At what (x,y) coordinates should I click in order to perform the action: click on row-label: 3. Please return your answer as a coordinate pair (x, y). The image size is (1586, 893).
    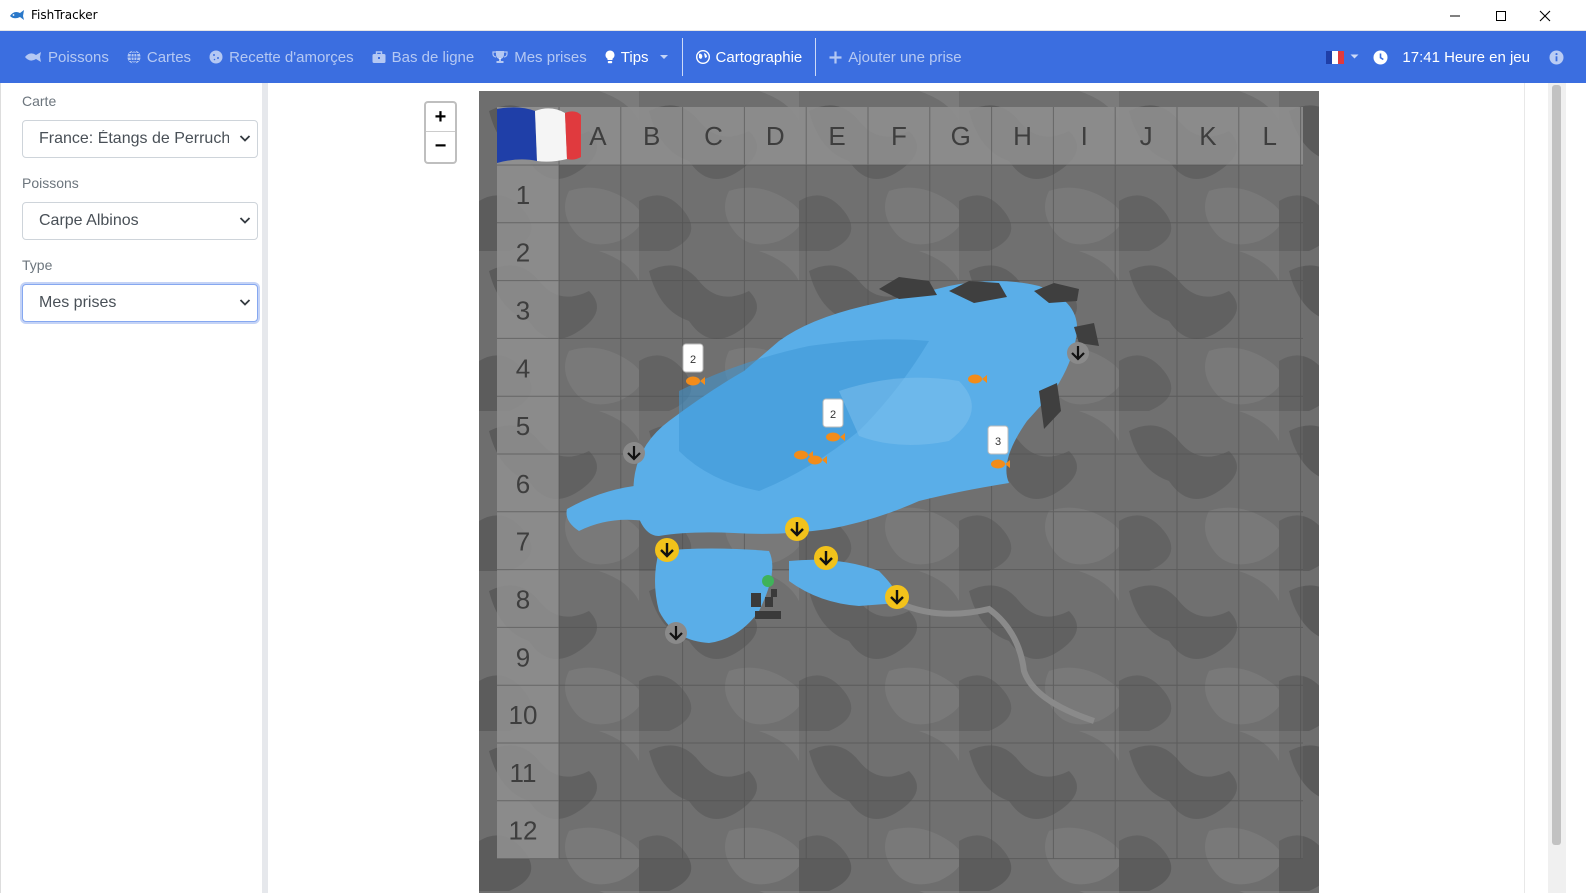
    Looking at the image, I should click on (523, 311).